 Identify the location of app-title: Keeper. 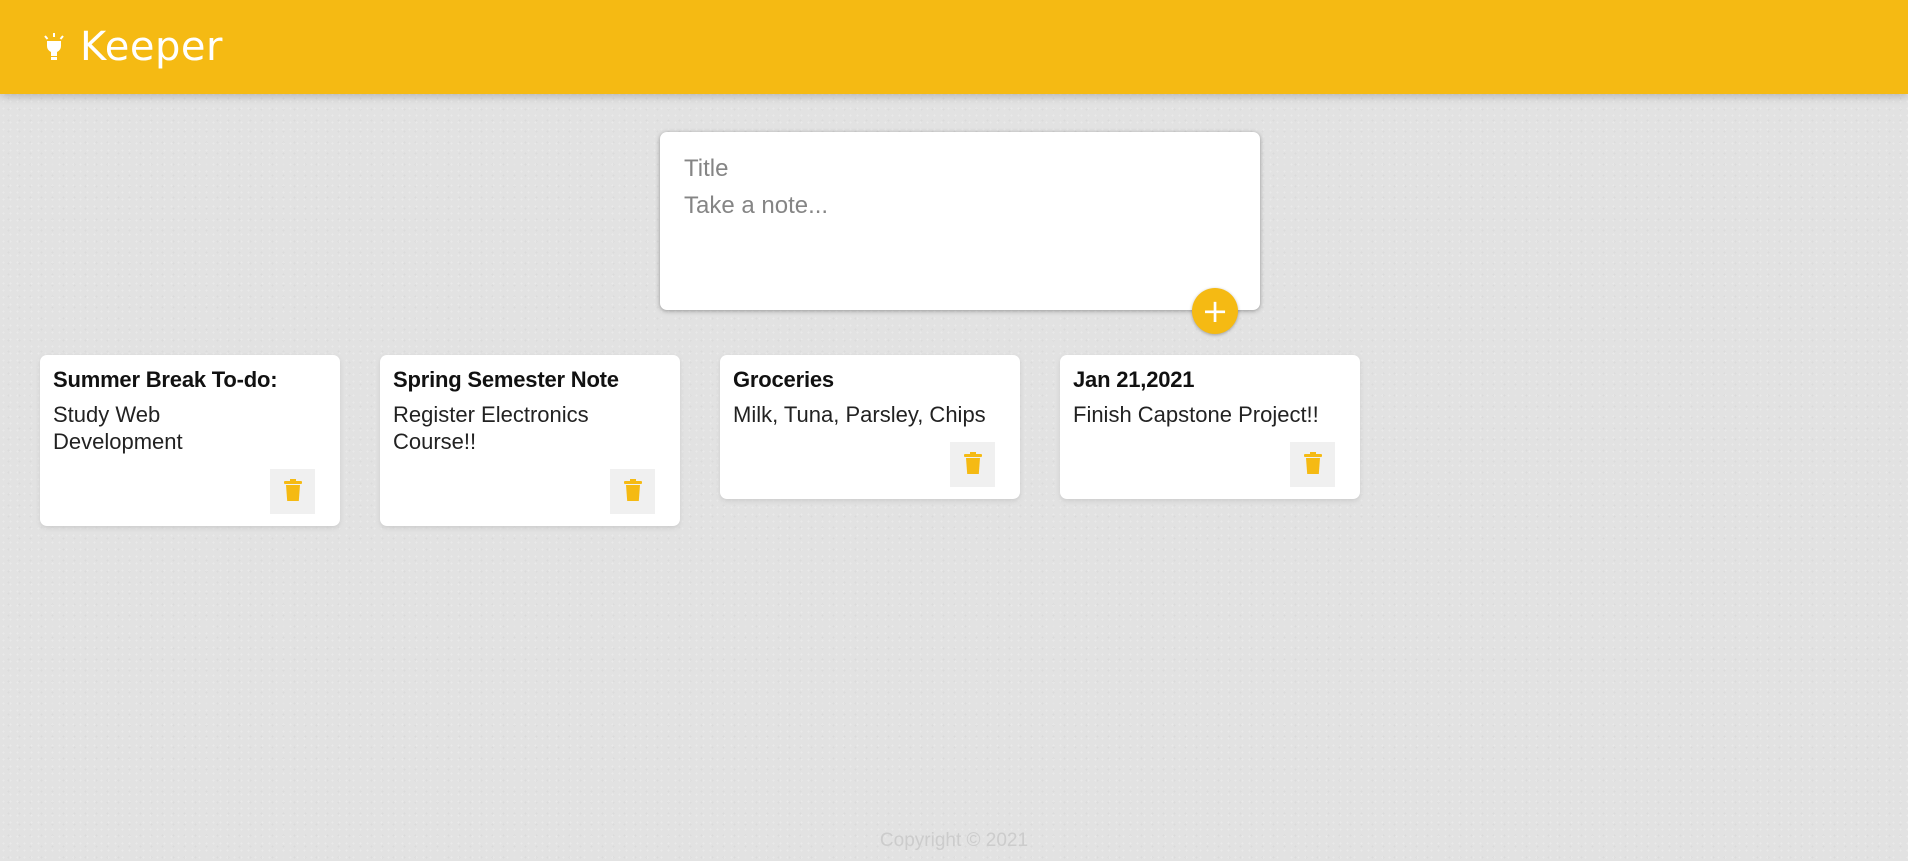
(151, 47).